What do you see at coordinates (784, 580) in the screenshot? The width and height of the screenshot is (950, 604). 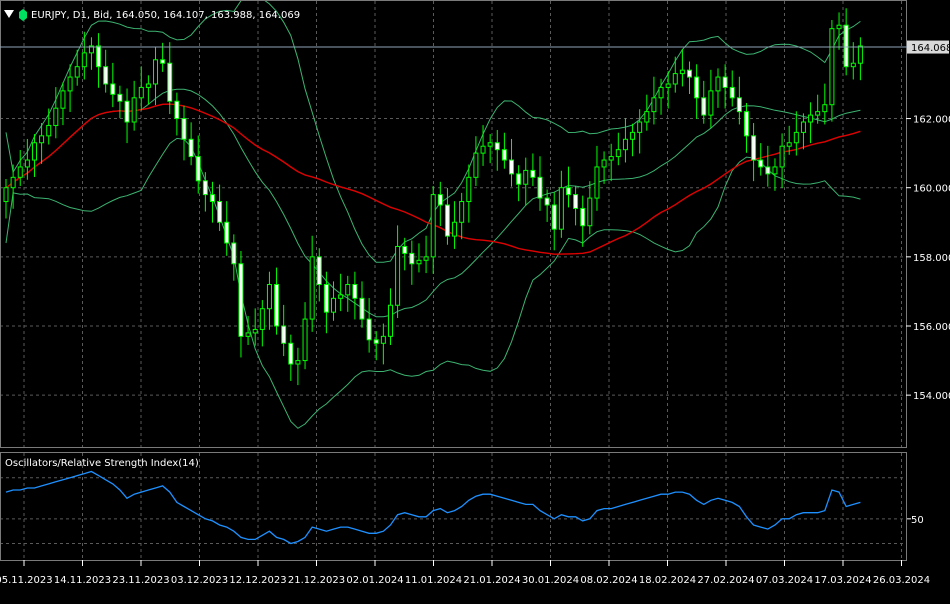 I see `time-tick-label: 07.03.2024` at bounding box center [784, 580].